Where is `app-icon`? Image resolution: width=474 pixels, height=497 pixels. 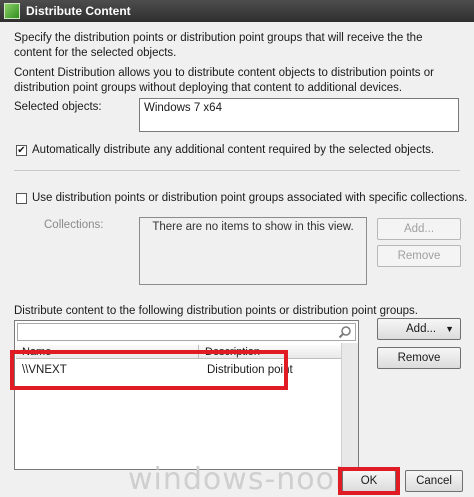 app-icon is located at coordinates (12, 11).